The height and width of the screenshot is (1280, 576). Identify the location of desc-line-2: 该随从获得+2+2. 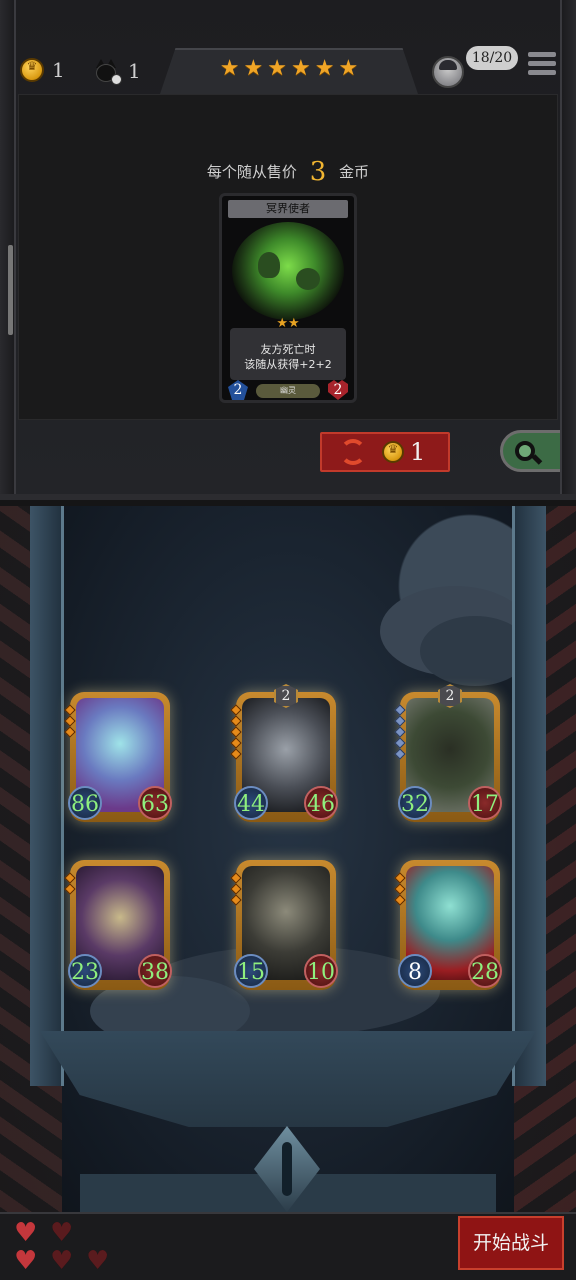
(288, 364).